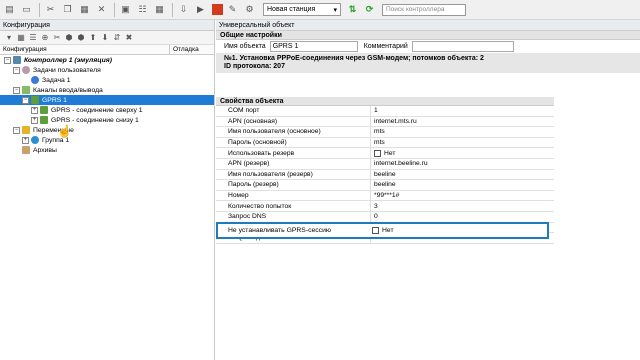 The width and height of the screenshot is (640, 360). What do you see at coordinates (293, 153) in the screenshot?
I see `property-key: Использовать резерв` at bounding box center [293, 153].